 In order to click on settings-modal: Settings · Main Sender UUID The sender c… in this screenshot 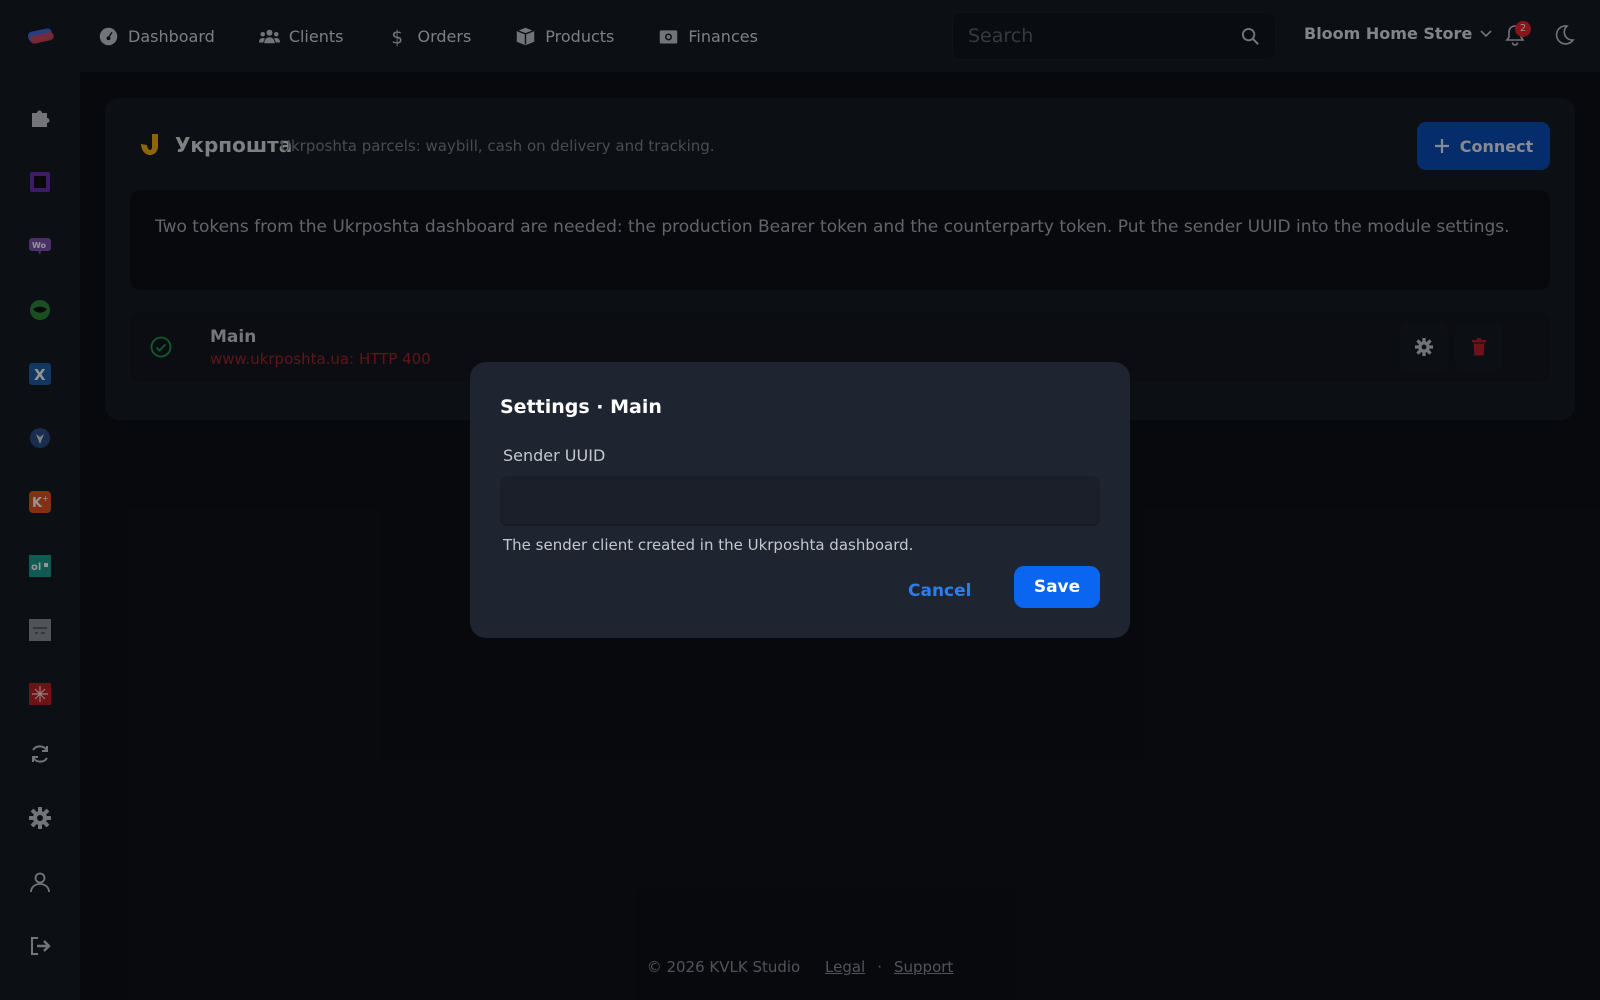, I will do `click(800, 500)`.